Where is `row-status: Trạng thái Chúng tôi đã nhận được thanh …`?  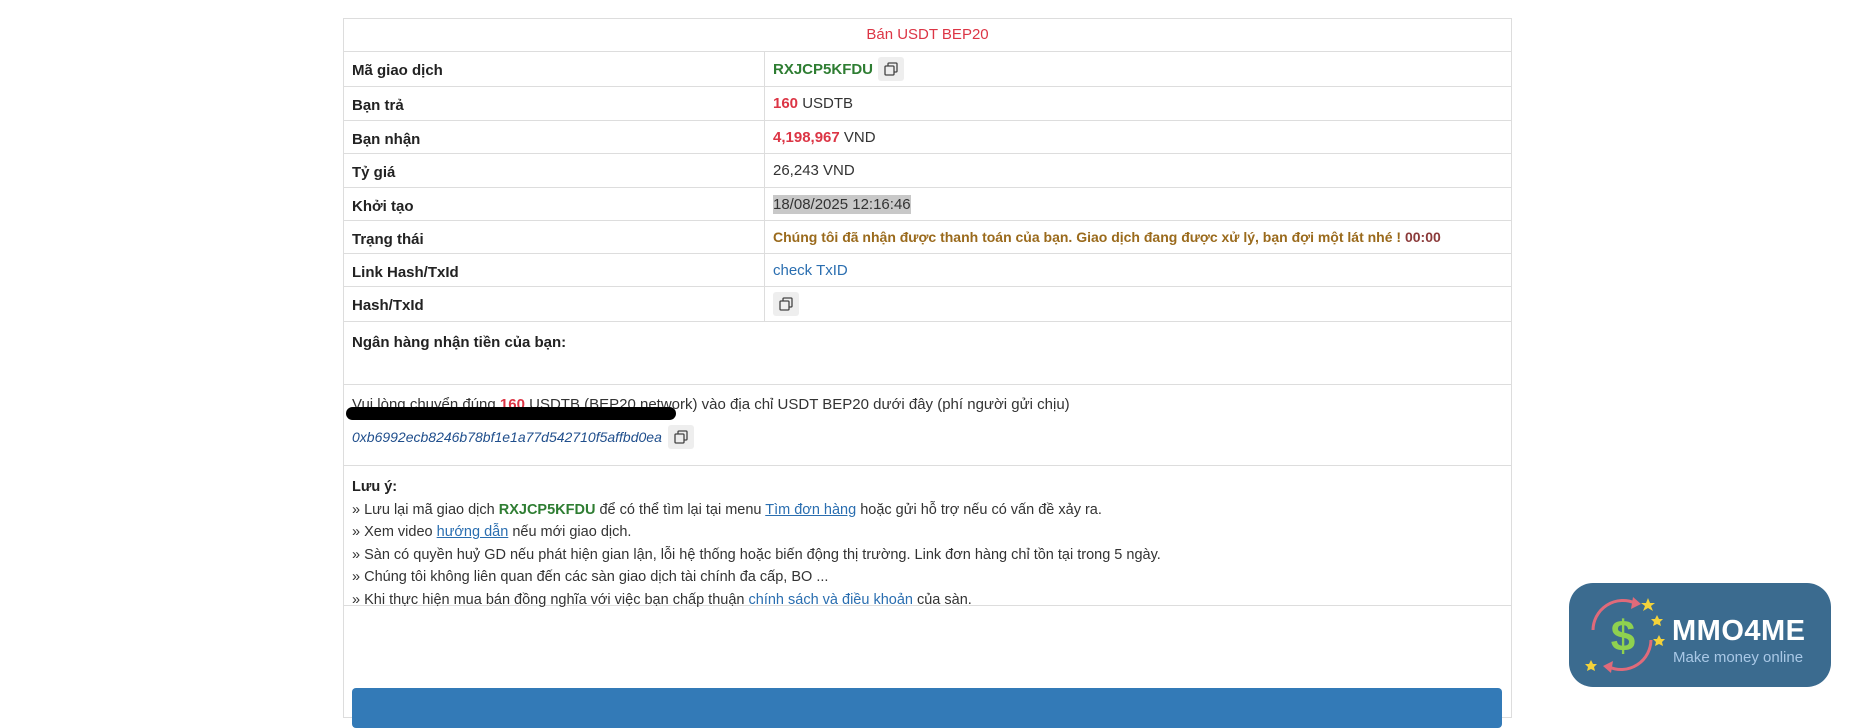
row-status: Trạng thái Chúng tôi đã nhận được thanh … is located at coordinates (927, 237).